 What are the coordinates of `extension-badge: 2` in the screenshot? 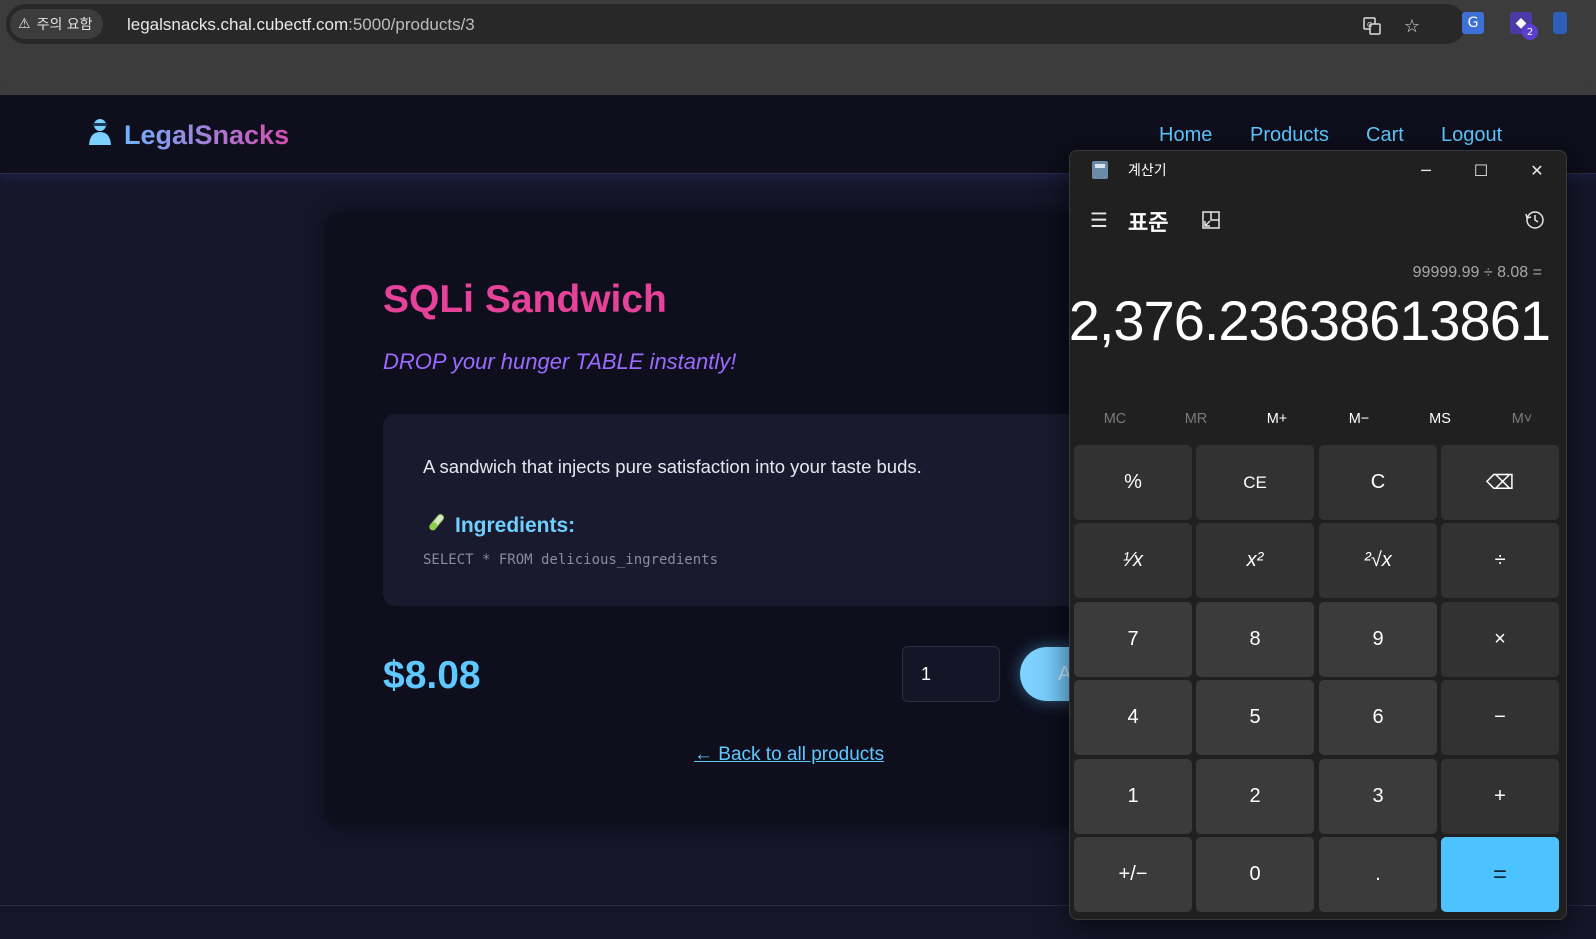 It's located at (1530, 32).